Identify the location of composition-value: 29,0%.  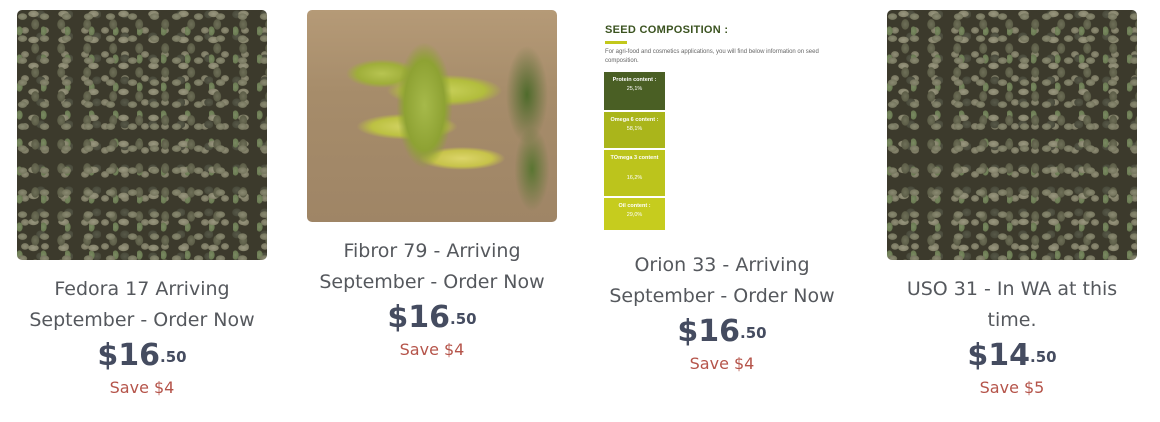
(634, 215).